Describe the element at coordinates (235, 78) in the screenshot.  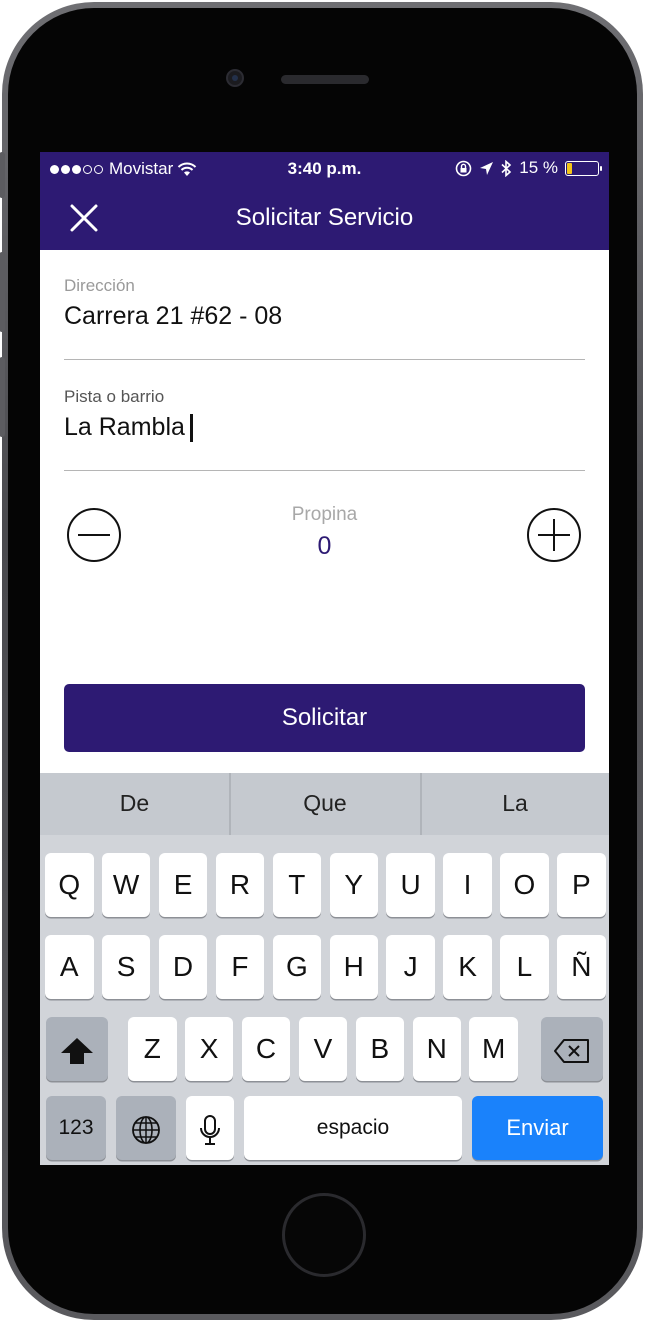
I see `front-camera` at that location.